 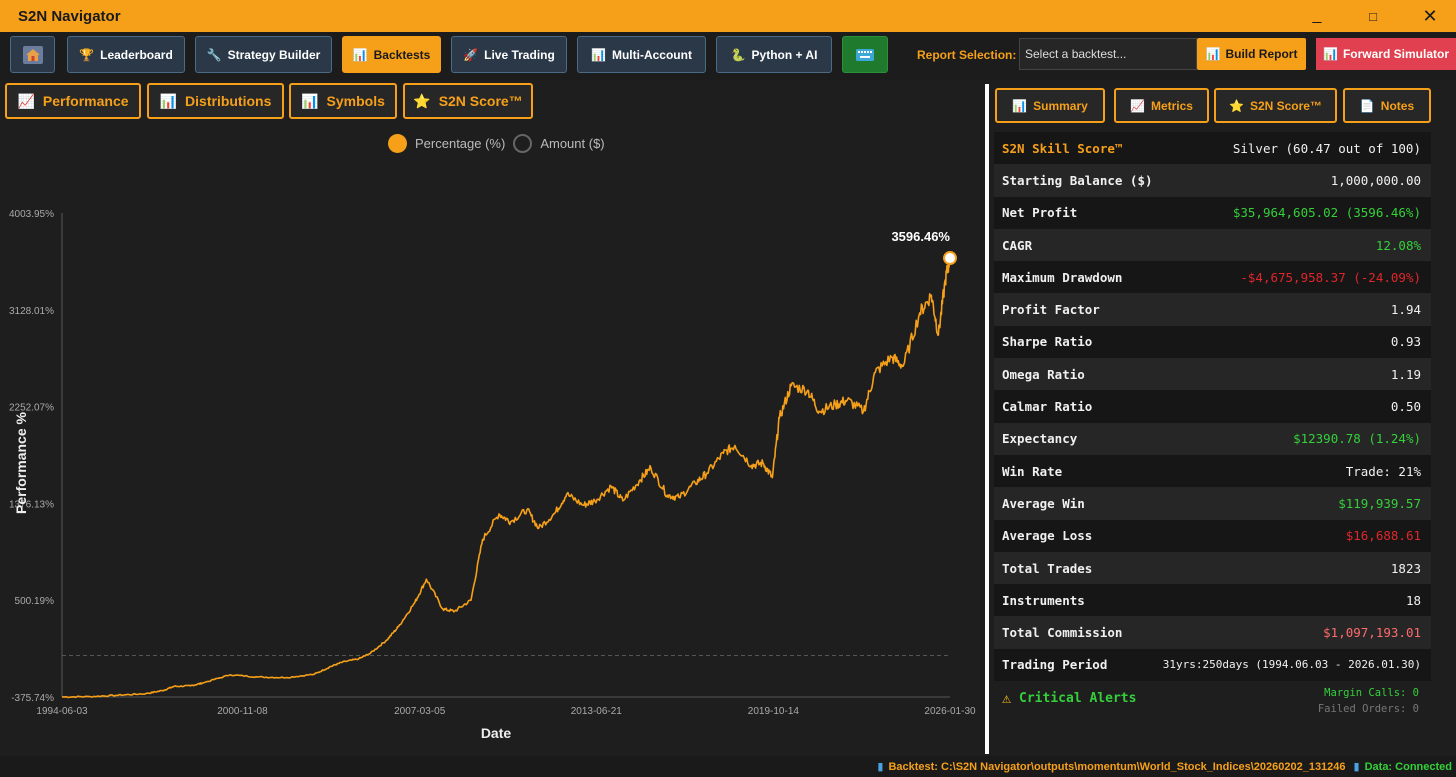 I want to click on stat-label: Total Commission, so click(x=1062, y=633).